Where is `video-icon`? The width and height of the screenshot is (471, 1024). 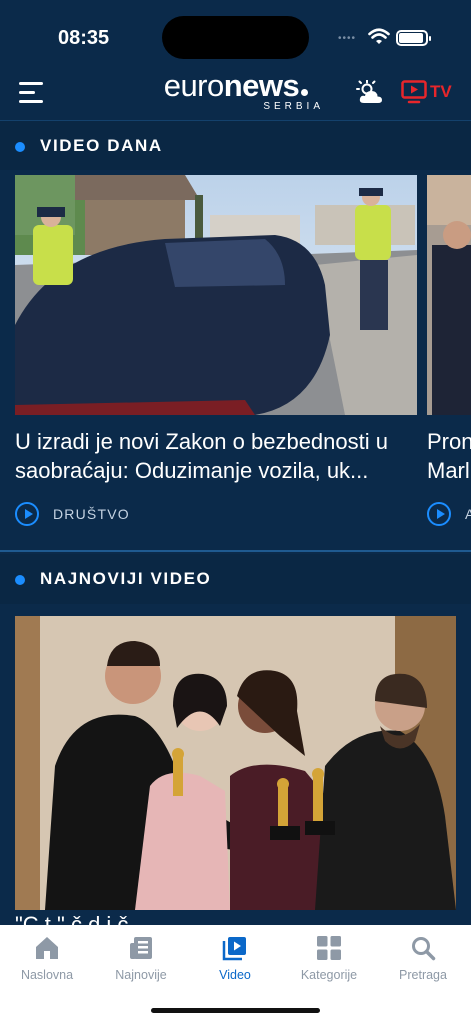
video-icon is located at coordinates (235, 948).